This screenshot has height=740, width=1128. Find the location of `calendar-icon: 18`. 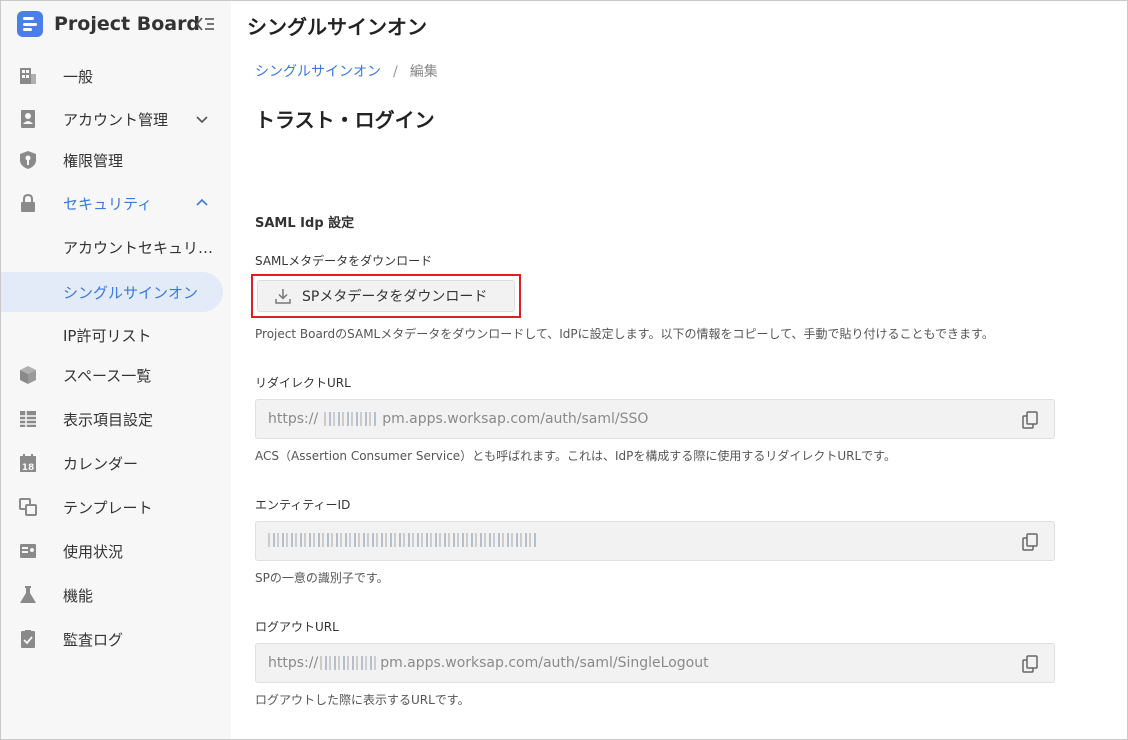

calendar-icon: 18 is located at coordinates (28, 463).